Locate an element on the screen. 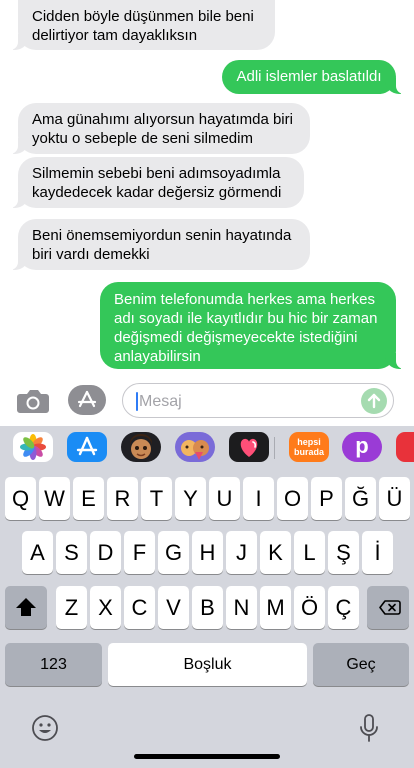 The image size is (414, 768). imessage-app-drawer: hepsi burada p is located at coordinates (207, 448).